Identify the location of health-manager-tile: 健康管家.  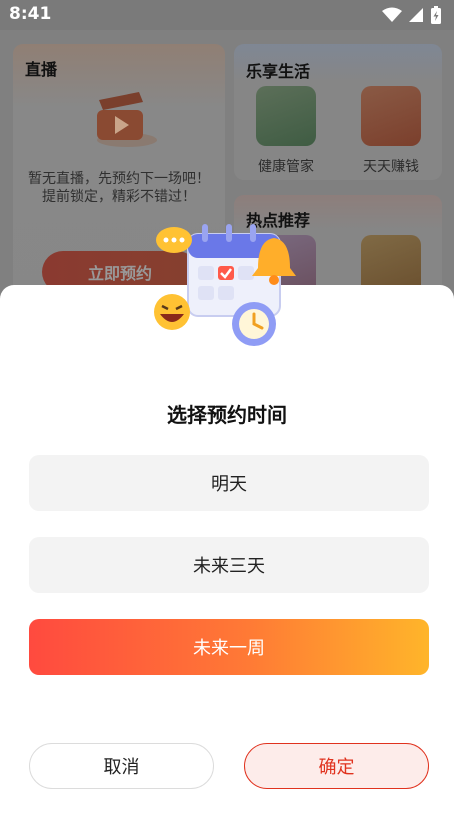
(286, 131).